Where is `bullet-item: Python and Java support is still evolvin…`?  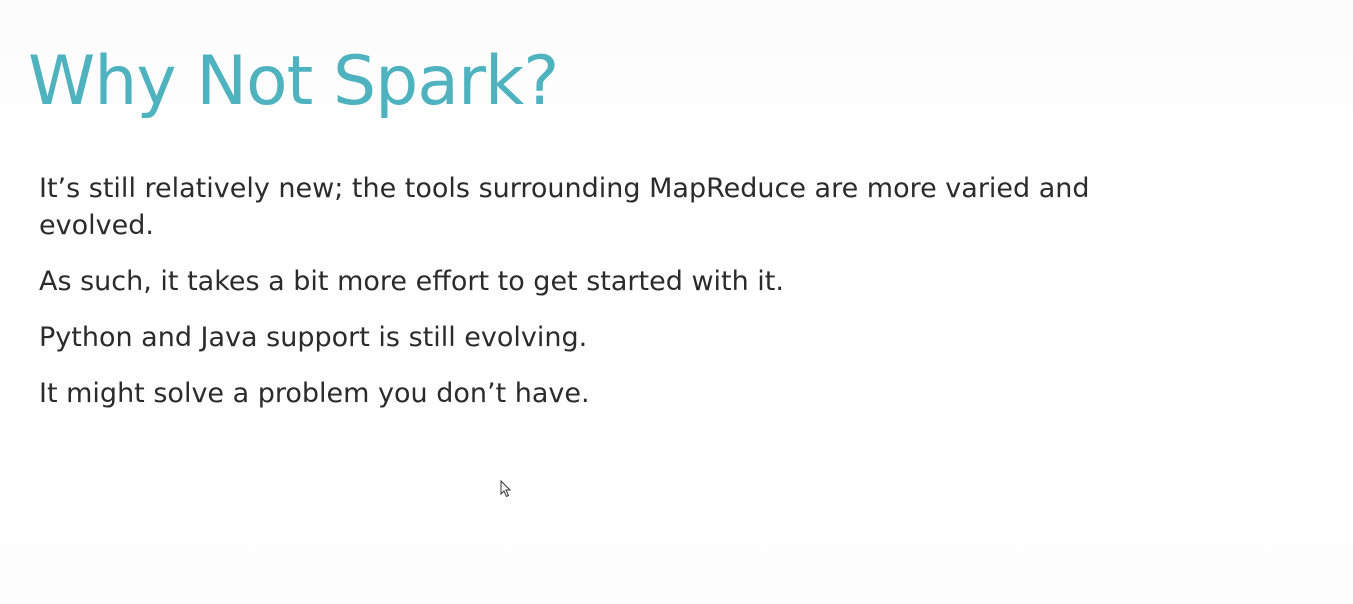 bullet-item: Python and Java support is still evolvin… is located at coordinates (313, 337).